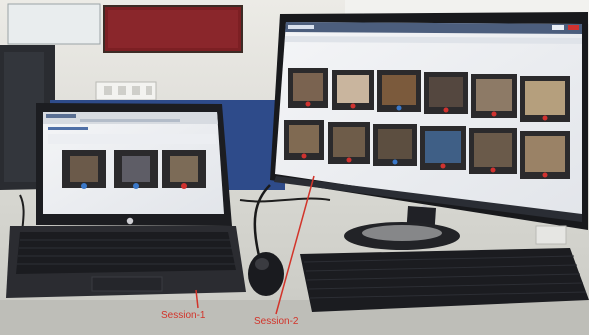  I want to click on stand-reflection, so click(402, 233).